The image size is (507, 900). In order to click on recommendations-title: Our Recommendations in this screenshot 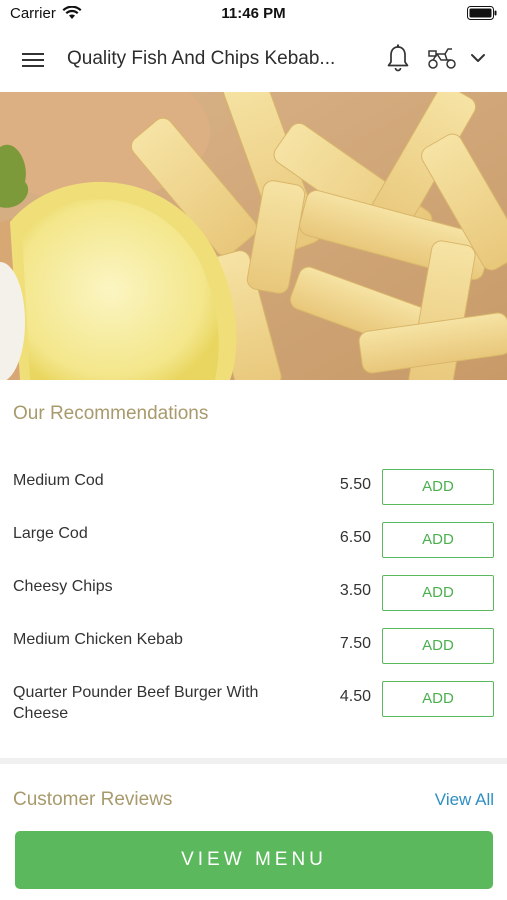, I will do `click(111, 413)`.